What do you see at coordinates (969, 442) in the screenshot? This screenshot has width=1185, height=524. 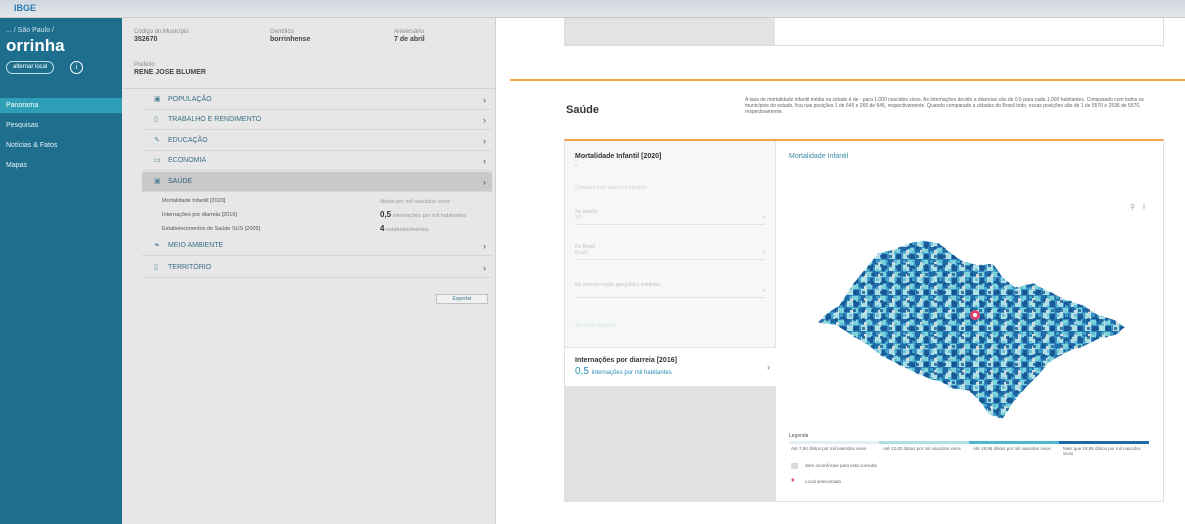 I see `legend-scale` at bounding box center [969, 442].